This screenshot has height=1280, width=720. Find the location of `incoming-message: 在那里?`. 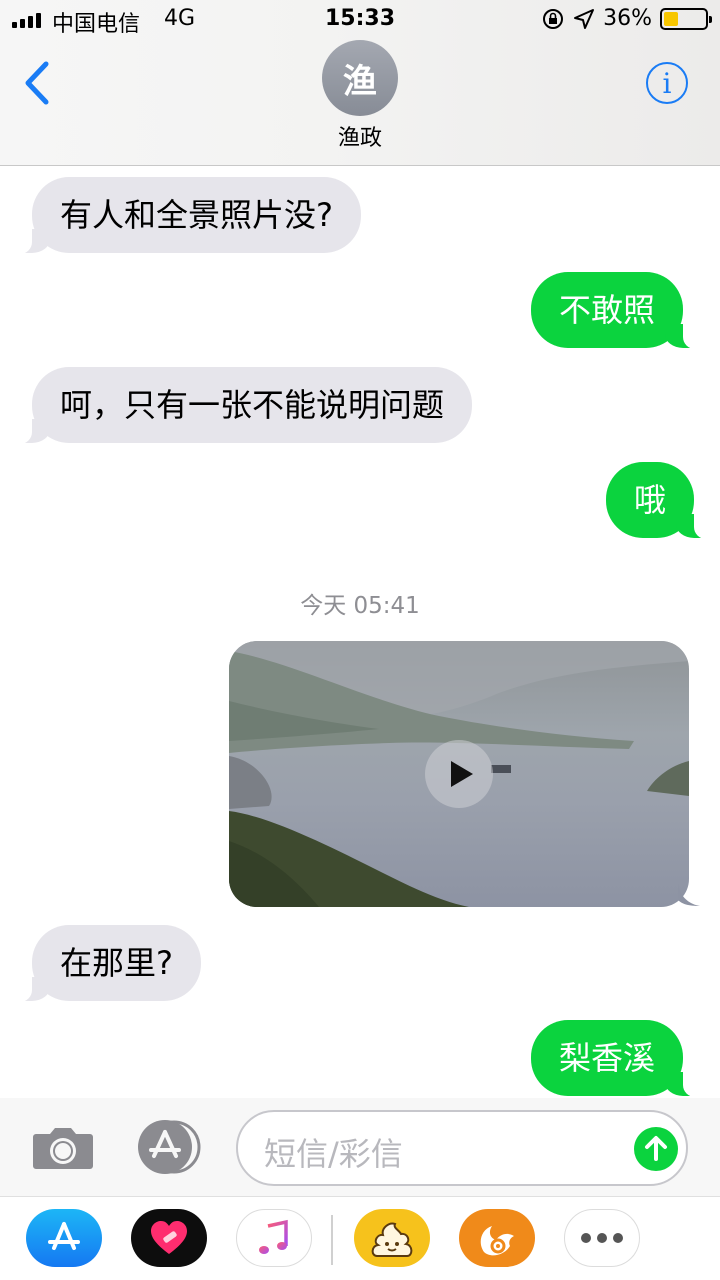

incoming-message: 在那里? is located at coordinates (106, 963).